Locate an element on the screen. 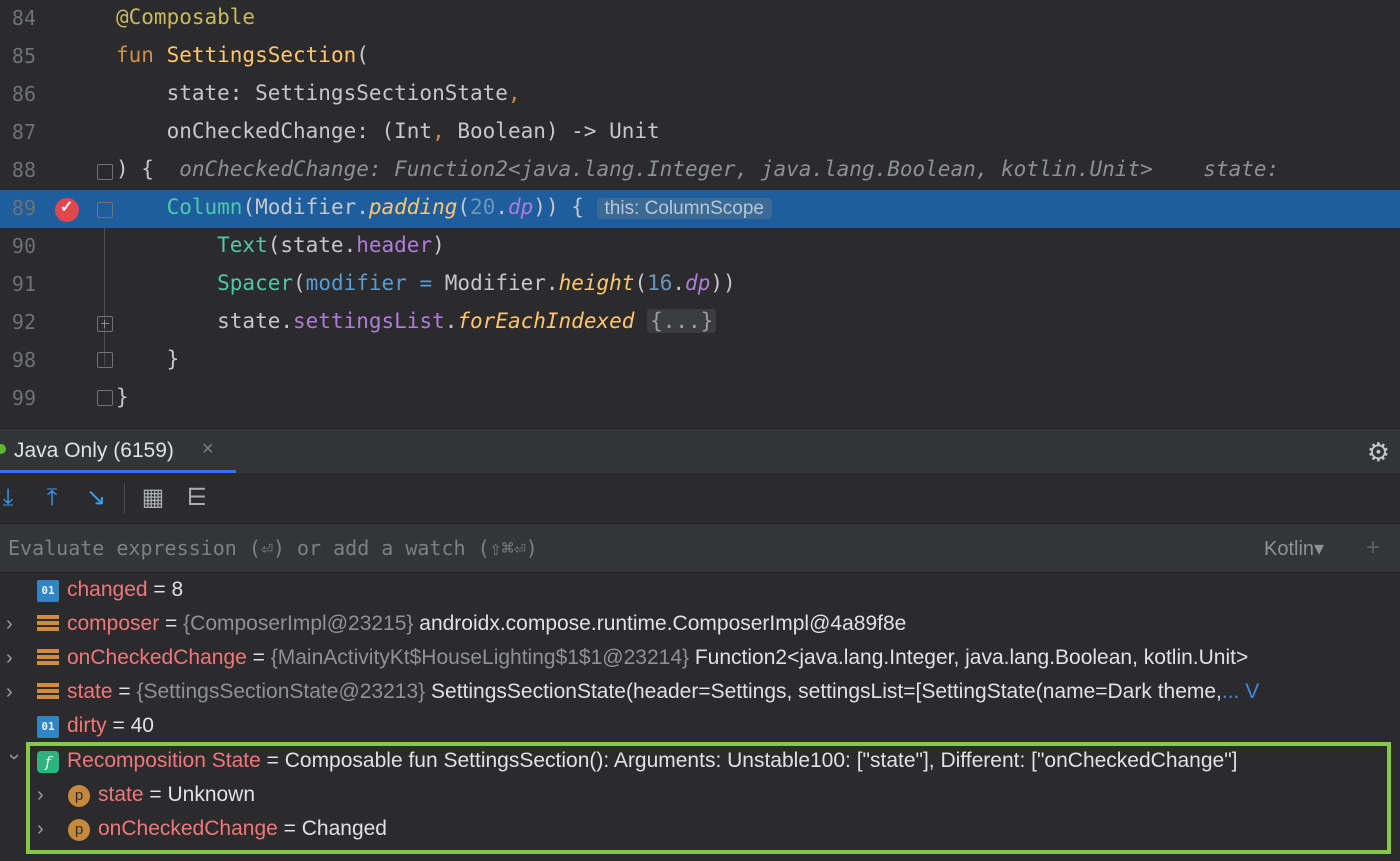  code-token: Boolean) -> Unit is located at coordinates (558, 131).